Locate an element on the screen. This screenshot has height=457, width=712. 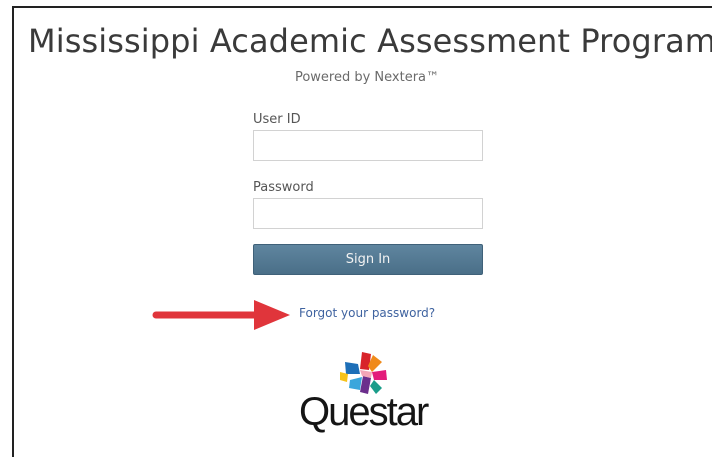
user-id-input is located at coordinates (368, 145).